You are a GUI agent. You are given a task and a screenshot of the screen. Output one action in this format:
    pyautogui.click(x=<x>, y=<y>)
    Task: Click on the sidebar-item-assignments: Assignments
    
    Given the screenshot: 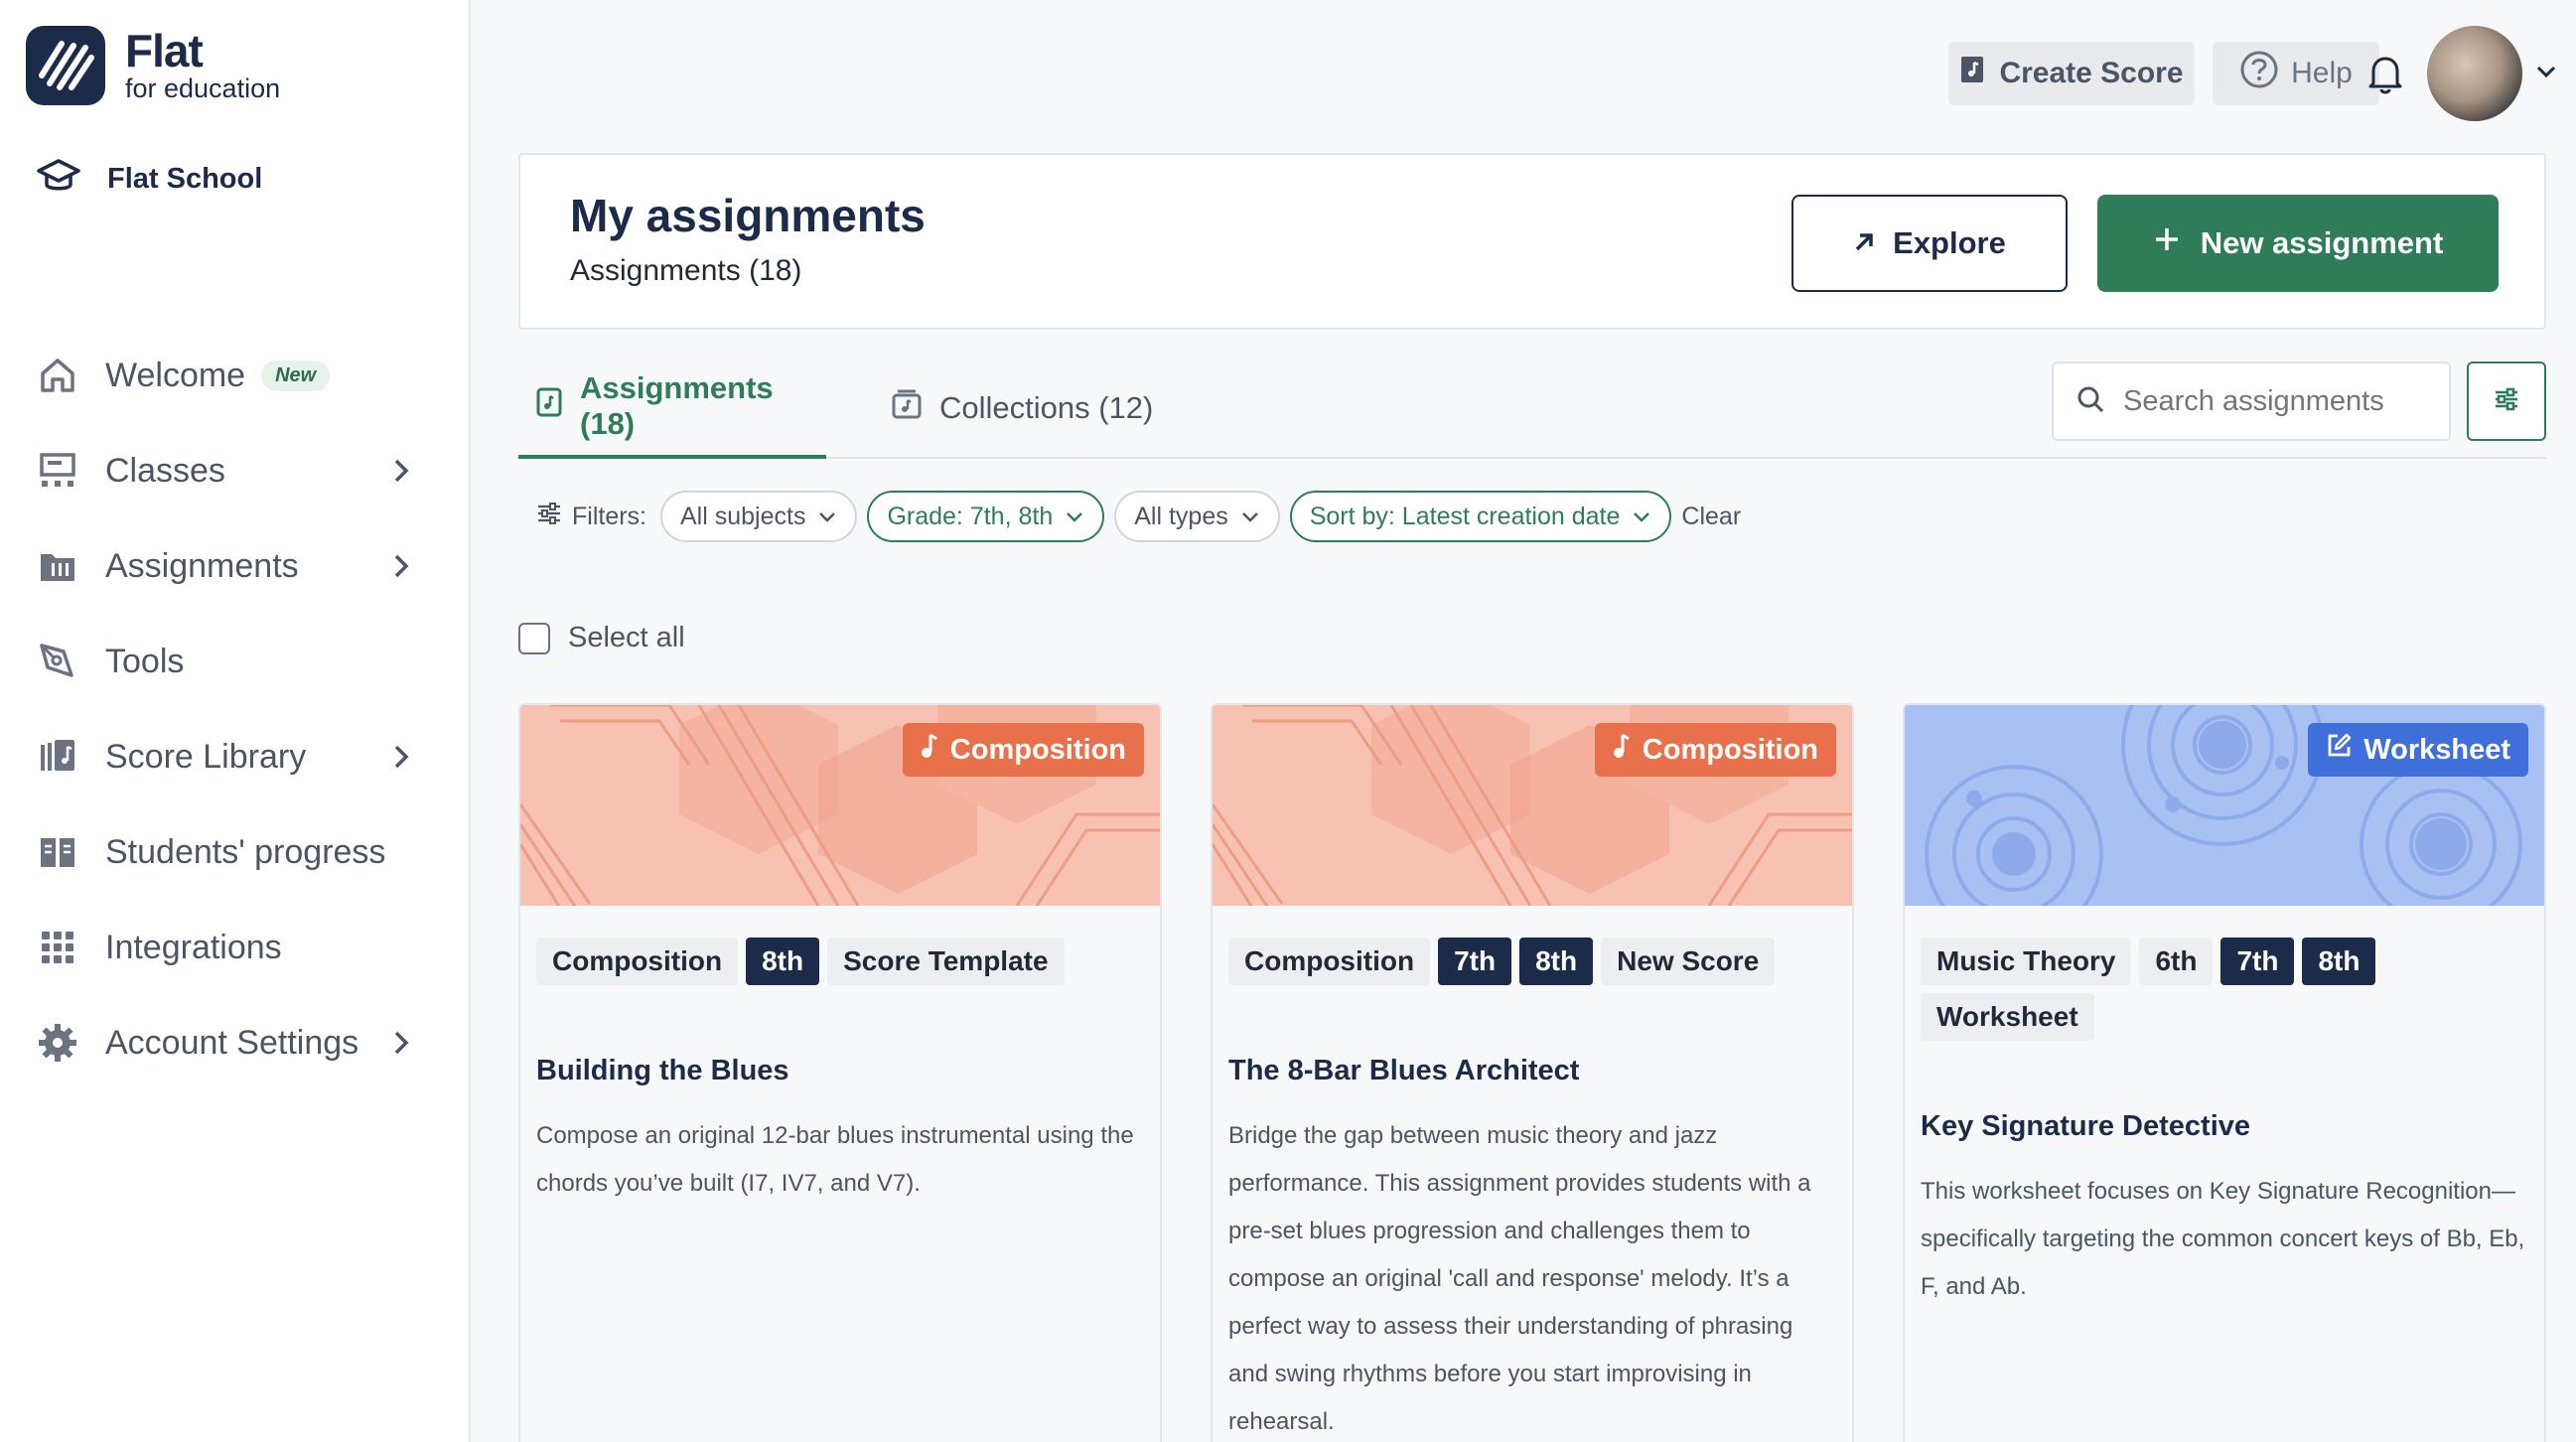 What is the action you would take?
    pyautogui.click(x=235, y=566)
    